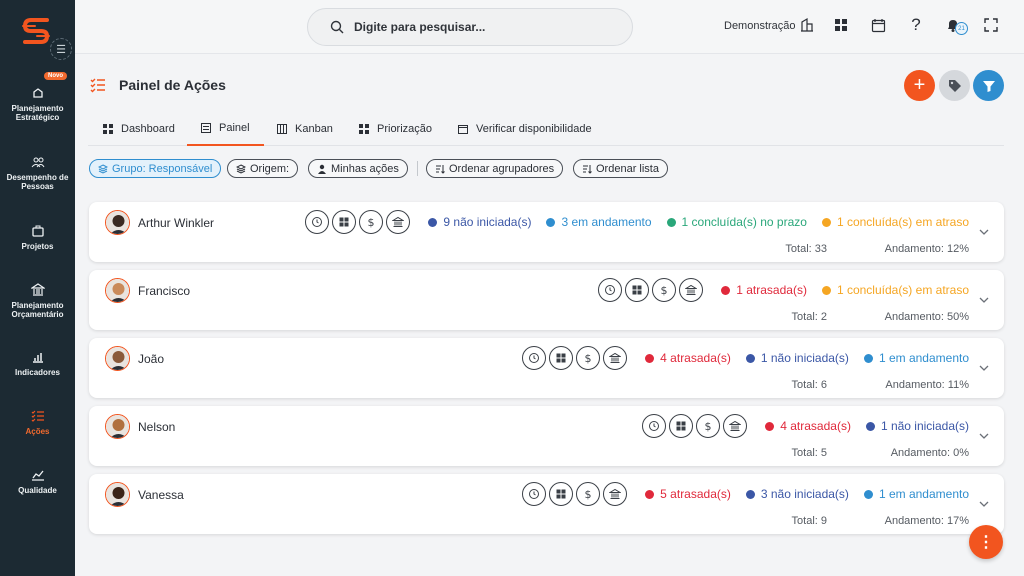 The image size is (1024, 576). What do you see at coordinates (809, 521) in the screenshot?
I see `total-count: Total: 9` at bounding box center [809, 521].